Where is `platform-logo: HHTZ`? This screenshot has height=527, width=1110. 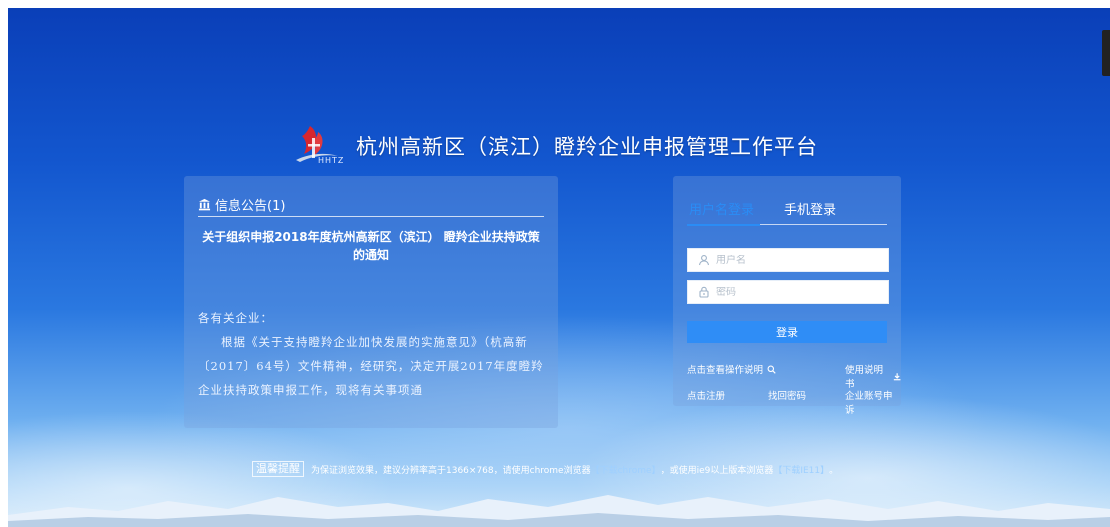
platform-logo: HHTZ is located at coordinates (321, 146).